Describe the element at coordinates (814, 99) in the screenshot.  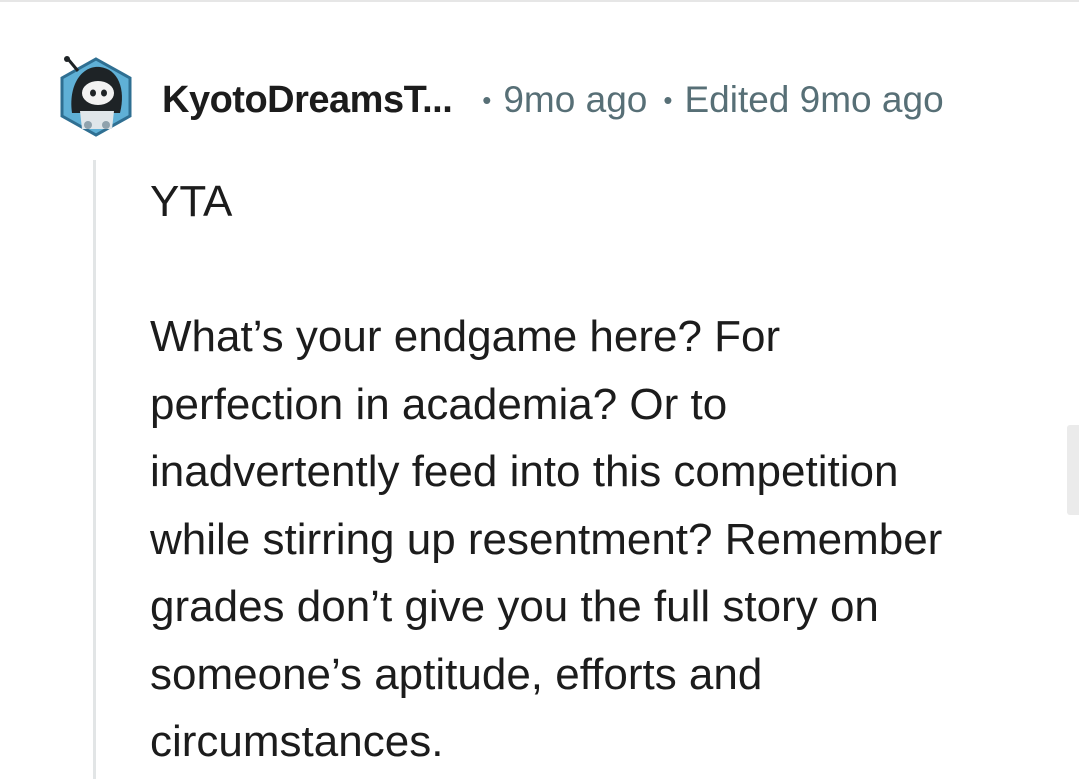
I see `edited-label: Edited 9mo ago` at that location.